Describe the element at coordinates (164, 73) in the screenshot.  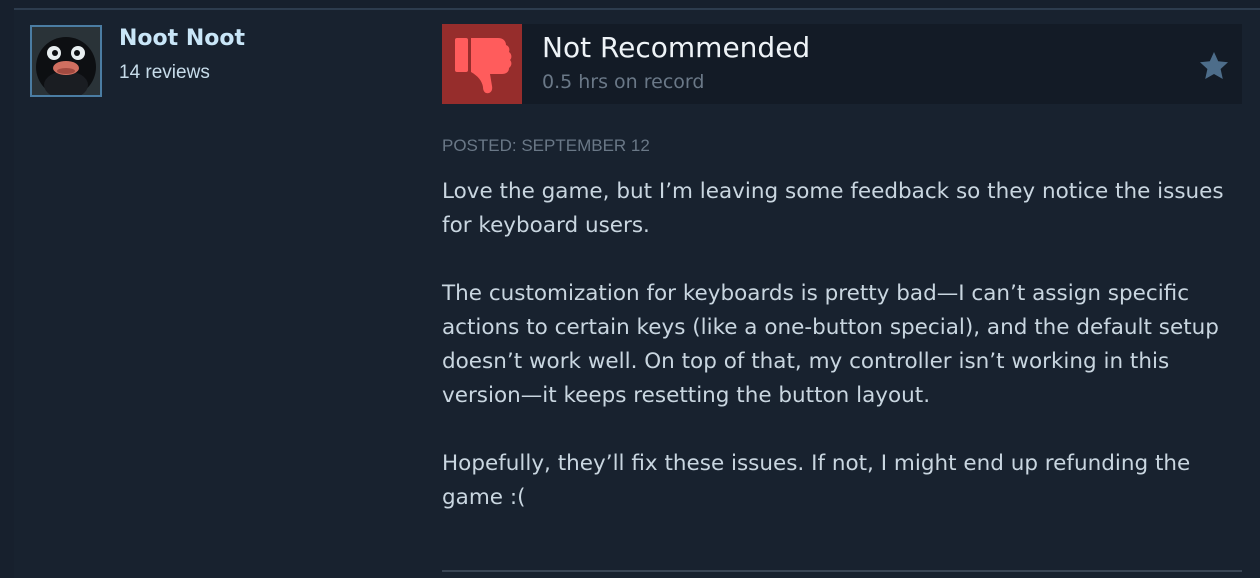
I see `author-review-count: 14 reviews` at that location.